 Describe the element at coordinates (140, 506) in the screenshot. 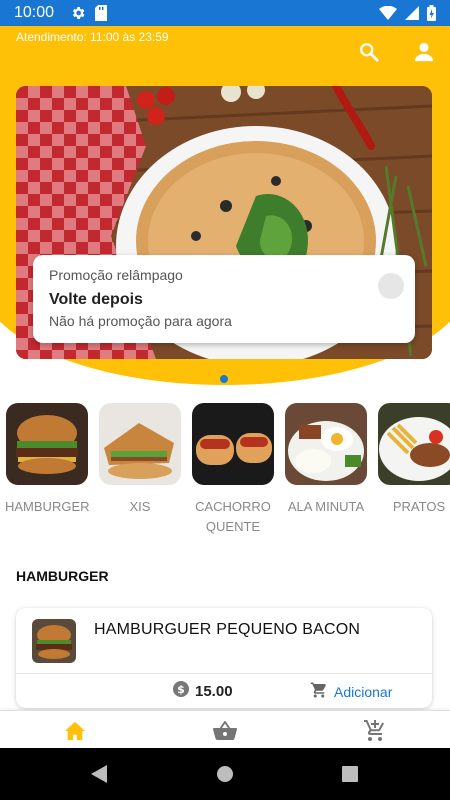

I see `category-label: XIS` at that location.